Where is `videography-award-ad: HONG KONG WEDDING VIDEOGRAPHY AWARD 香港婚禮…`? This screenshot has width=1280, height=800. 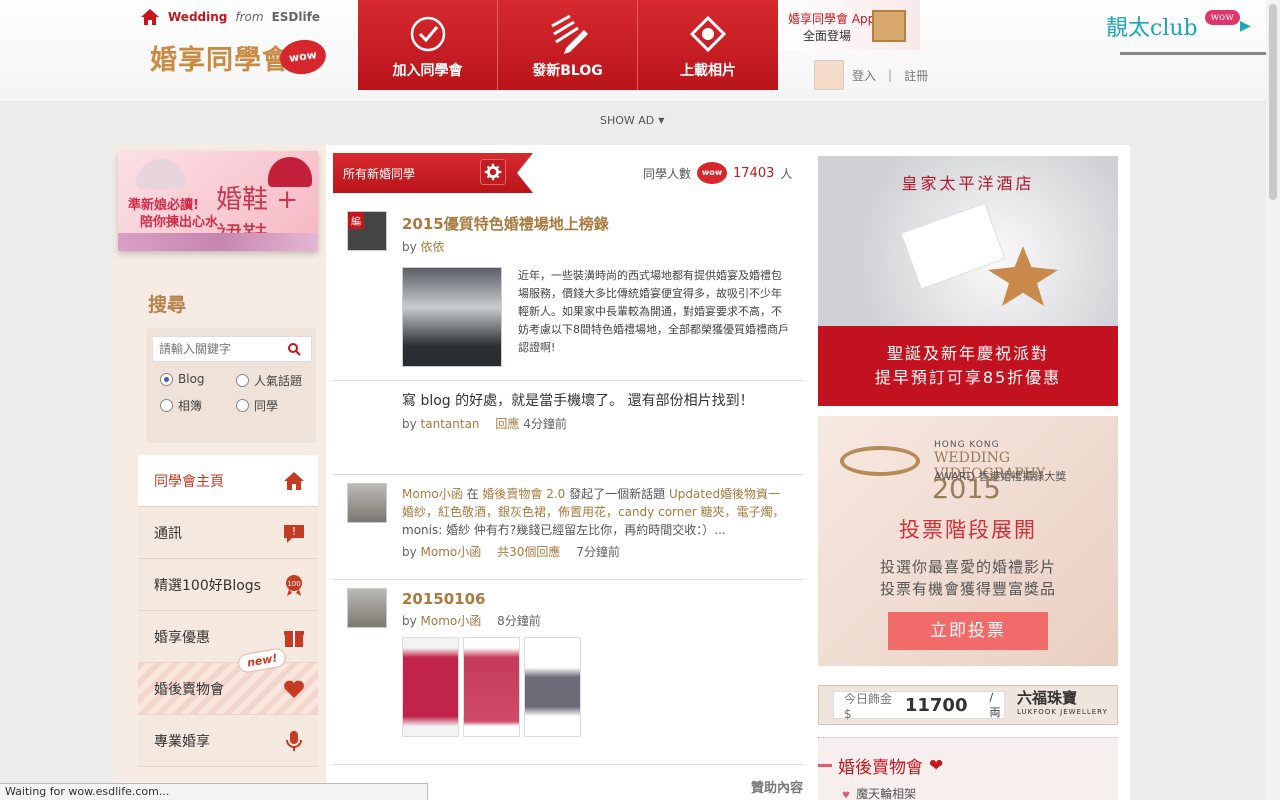 videography-award-ad: HONG KONG WEDDING VIDEOGRAPHY AWARD 香港婚禮… is located at coordinates (968, 541).